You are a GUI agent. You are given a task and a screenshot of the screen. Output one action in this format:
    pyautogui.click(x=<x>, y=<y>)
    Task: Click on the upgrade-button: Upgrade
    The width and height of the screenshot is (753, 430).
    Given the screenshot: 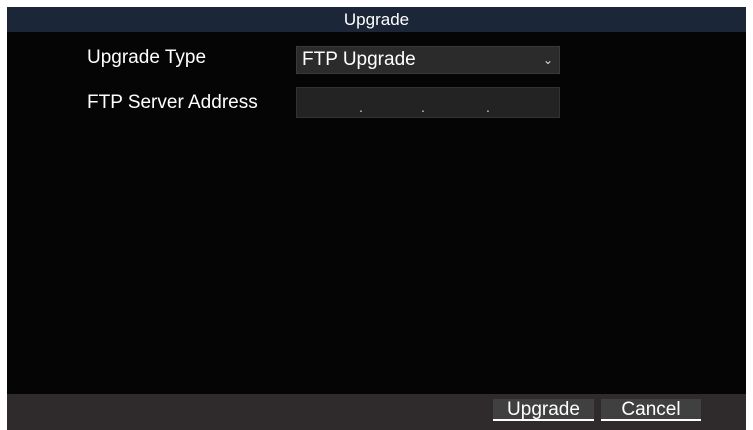 What is the action you would take?
    pyautogui.click(x=543, y=410)
    